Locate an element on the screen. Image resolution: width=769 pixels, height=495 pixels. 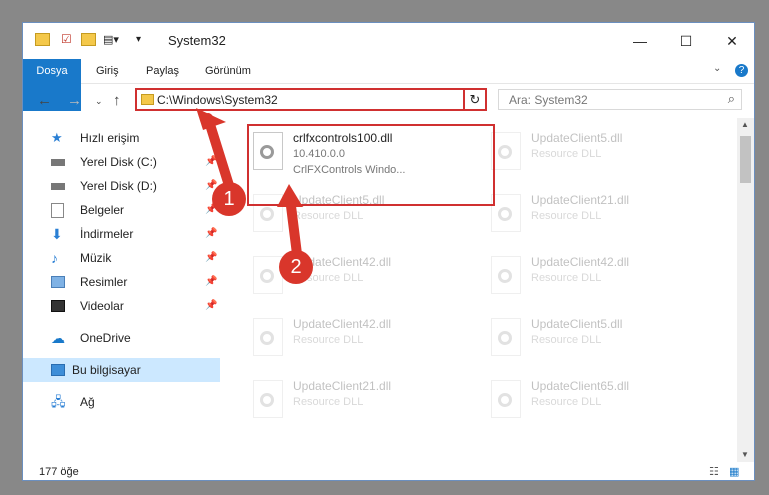
annotation-badge-2: 2 is located at coordinates (296, 267).